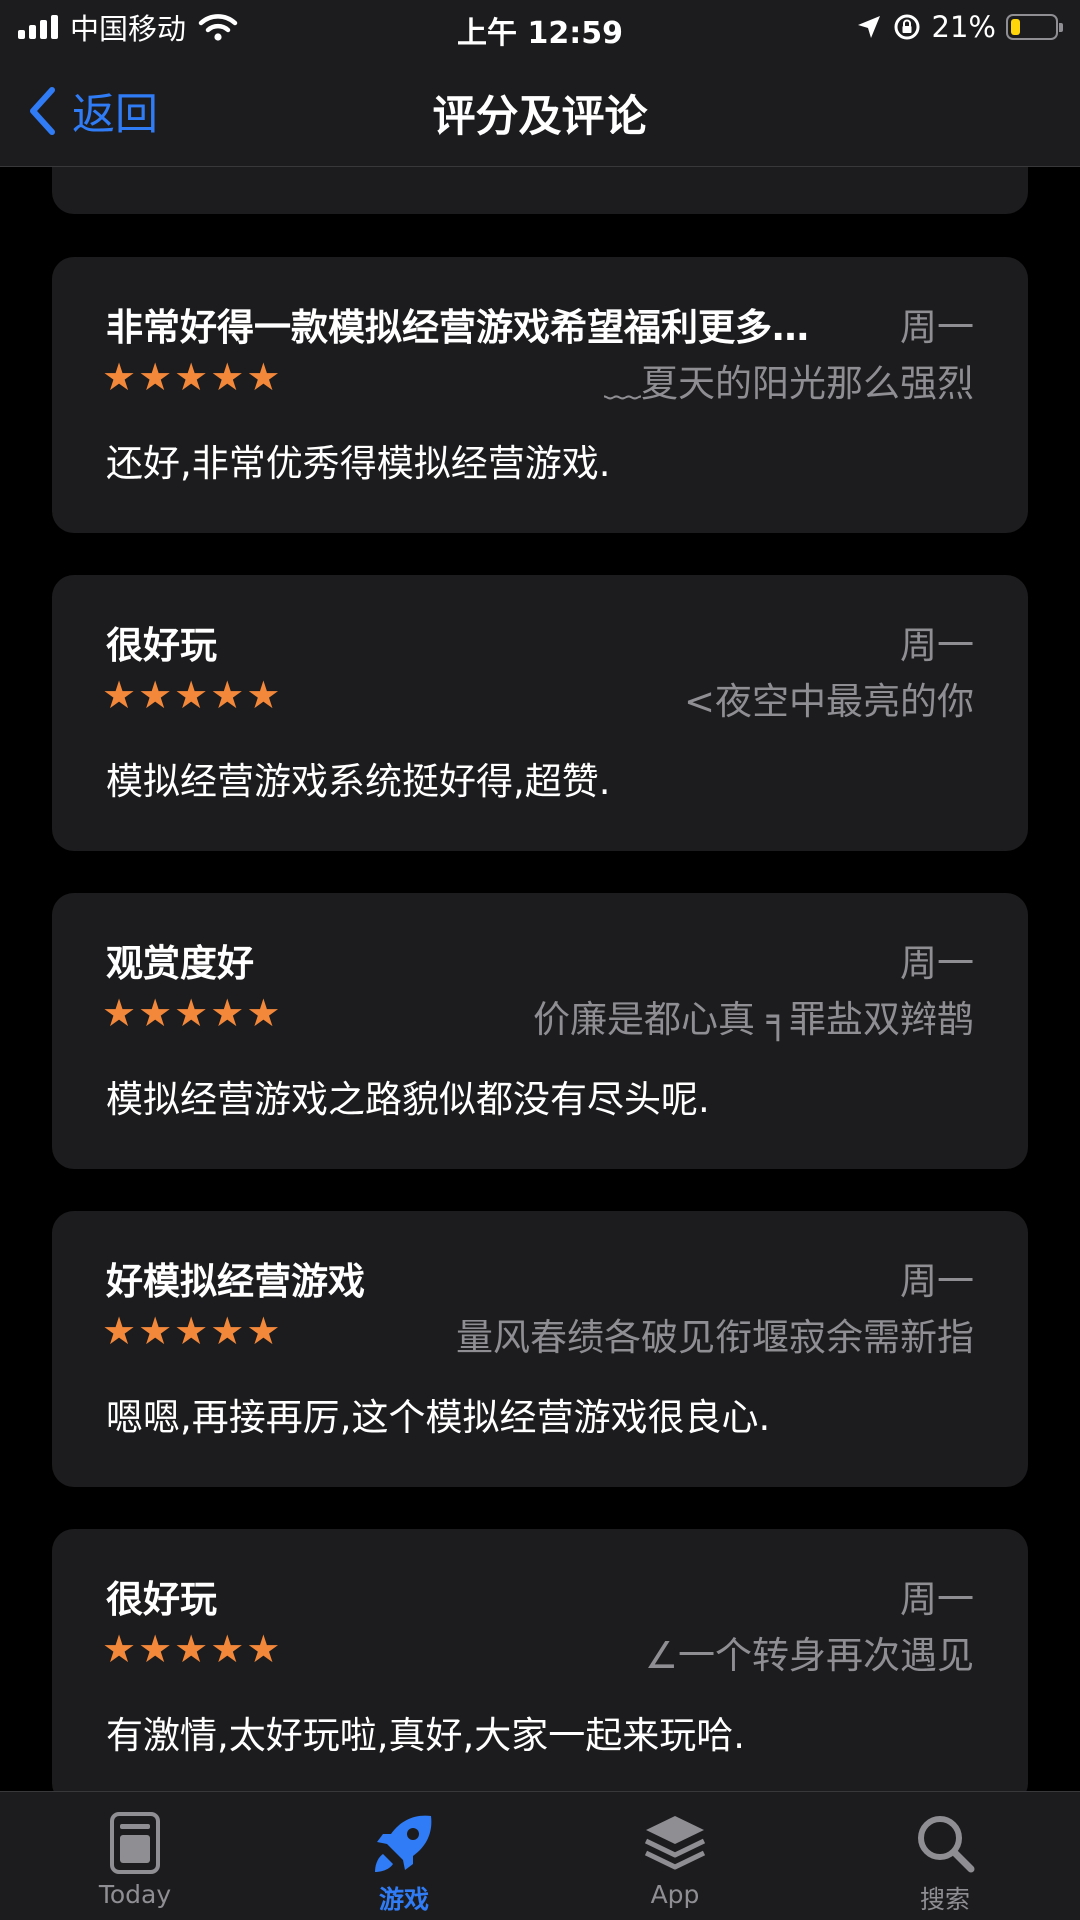 The width and height of the screenshot is (1080, 1920). Describe the element at coordinates (675, 1843) in the screenshot. I see `layers-icon` at that location.